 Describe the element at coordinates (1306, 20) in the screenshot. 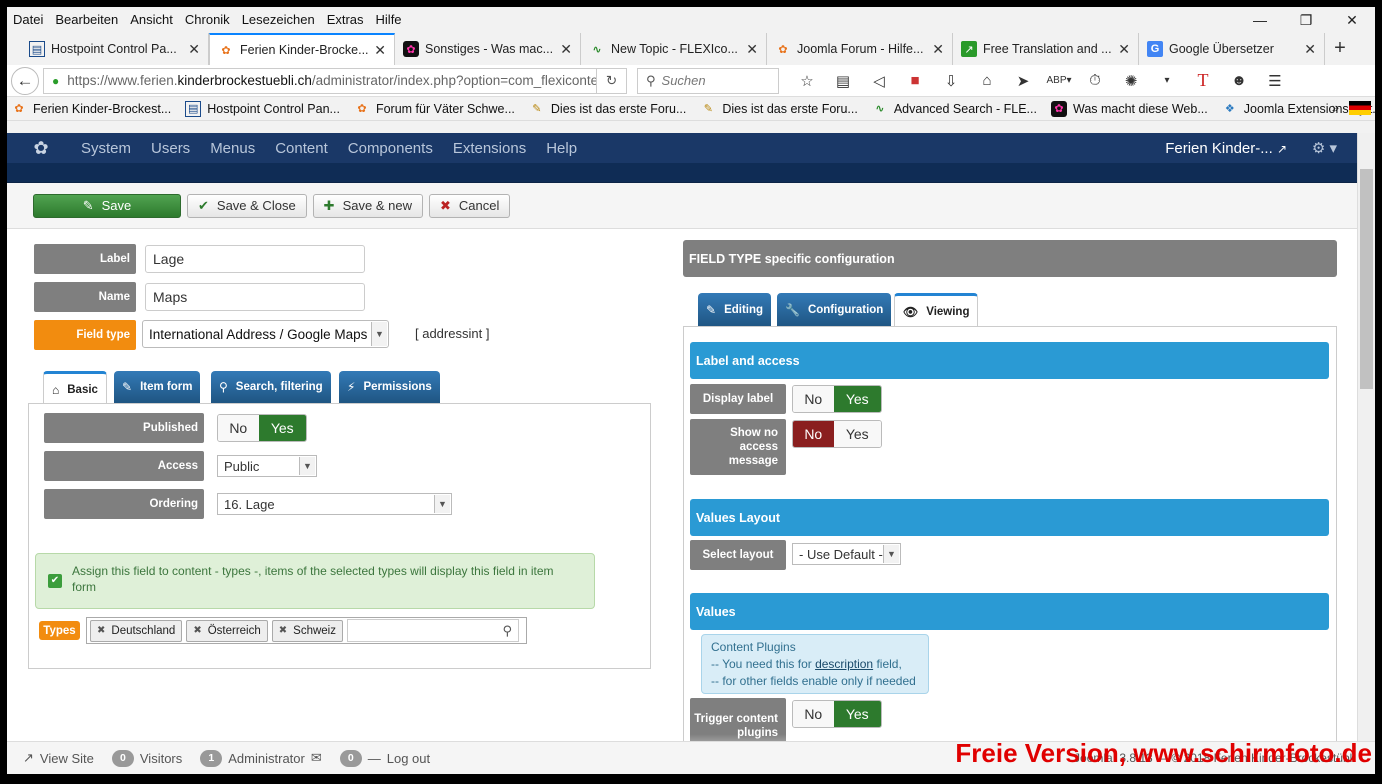

I see `restore-icon: ❐` at that location.